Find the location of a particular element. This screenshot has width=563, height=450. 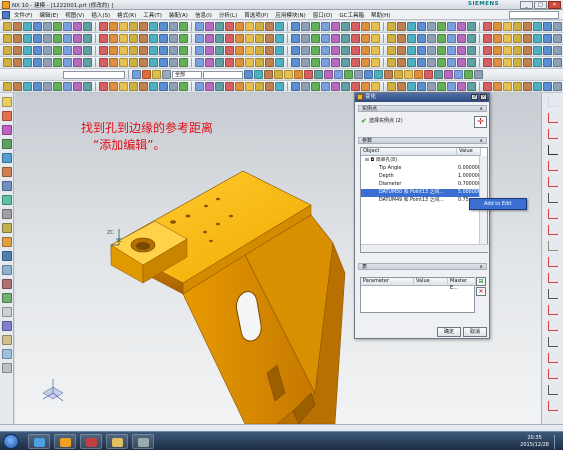

resource-icon is located at coordinates (7, 270).